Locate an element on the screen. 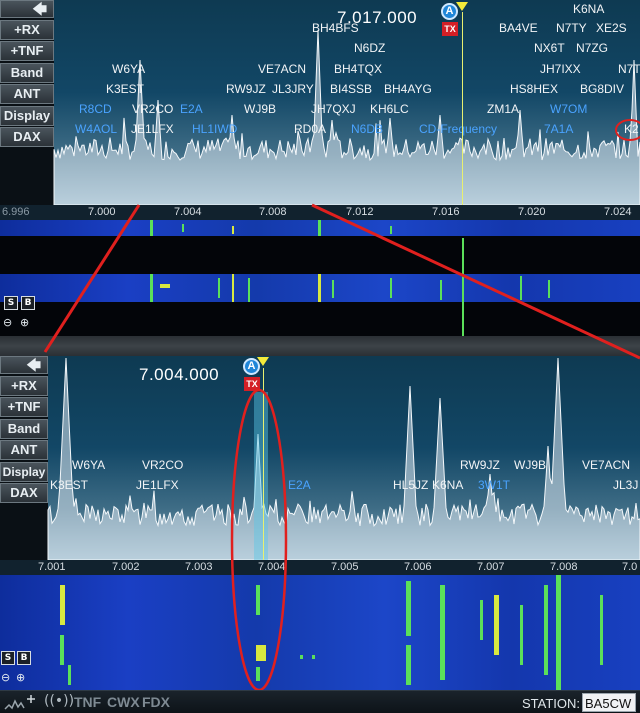 This screenshot has width=640, height=713. scale-label: 7.004 is located at coordinates (272, 567).